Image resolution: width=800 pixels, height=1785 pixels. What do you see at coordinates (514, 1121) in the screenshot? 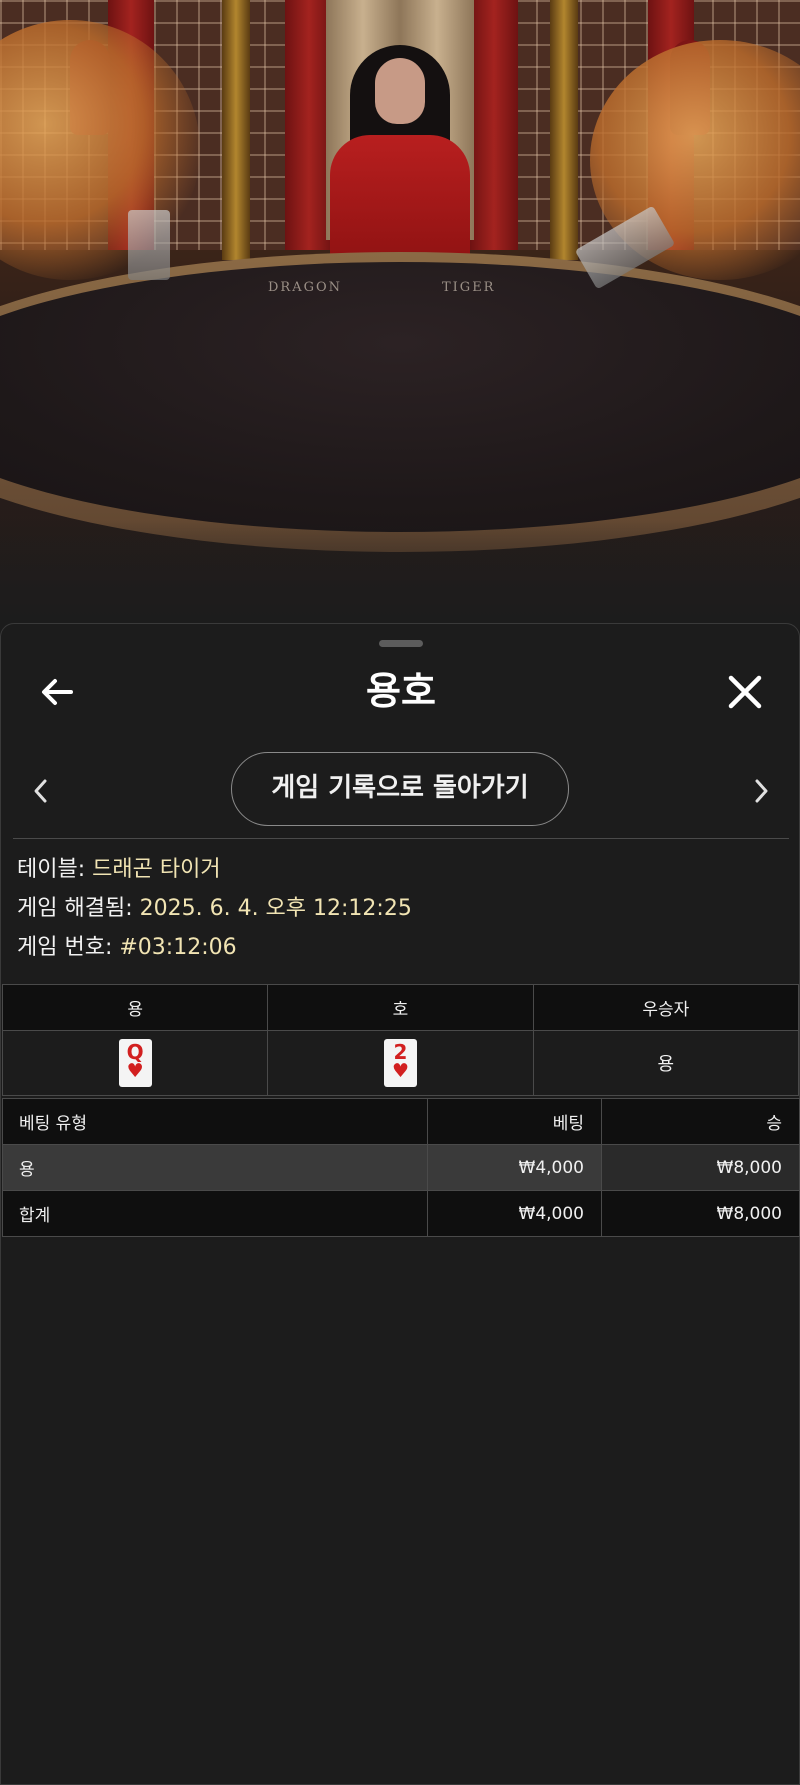
I see `bet-amount-header: 베팅` at bounding box center [514, 1121].